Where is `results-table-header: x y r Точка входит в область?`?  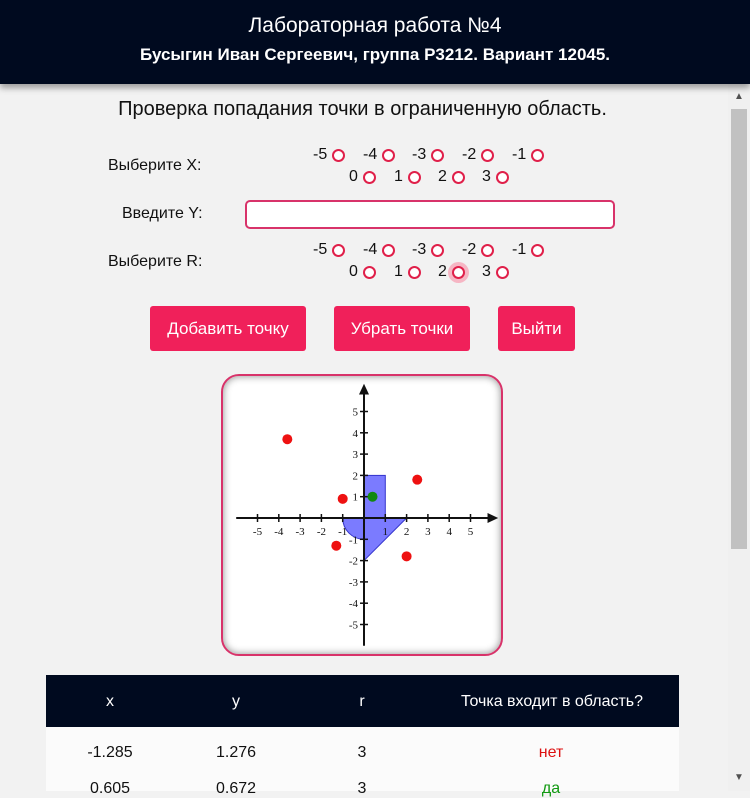 results-table-header: x y r Точка входит в область? is located at coordinates (362, 701).